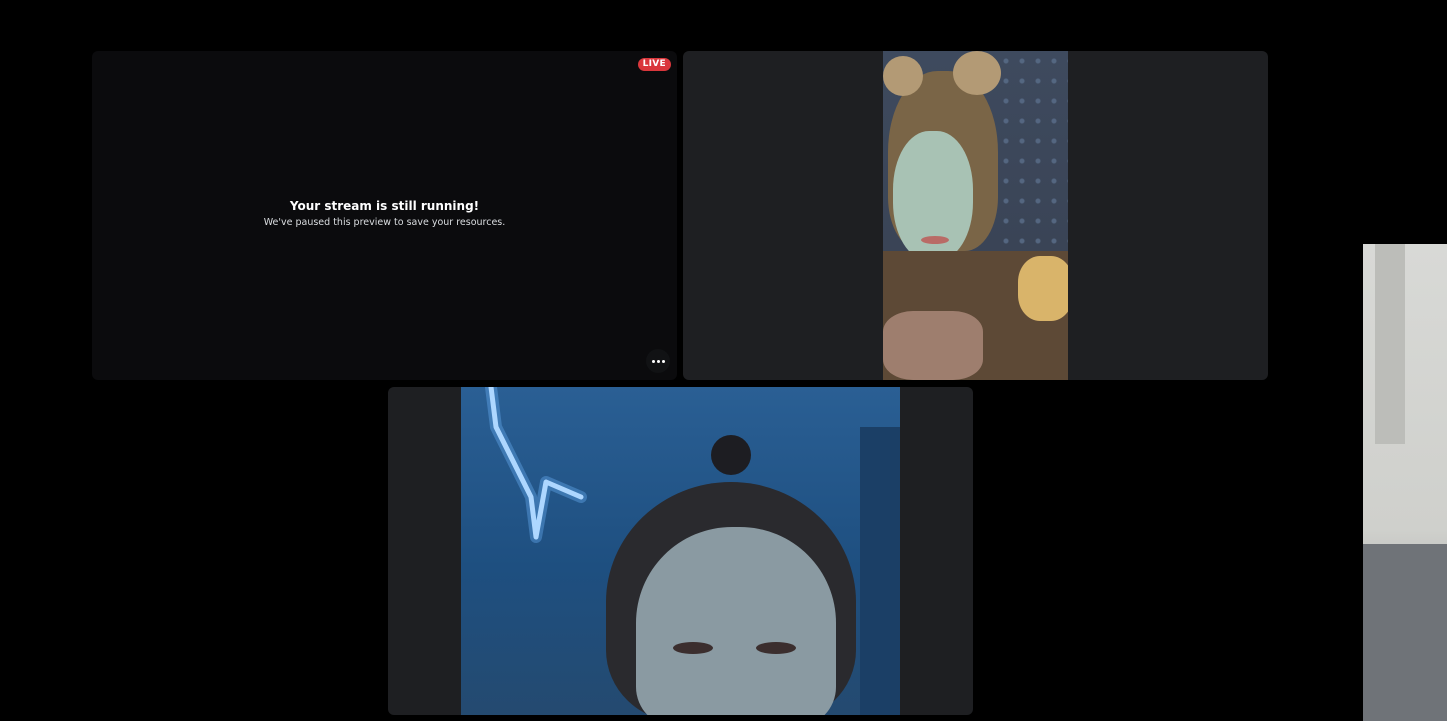  I want to click on paused-title: Your stream is still running!, so click(384, 206).